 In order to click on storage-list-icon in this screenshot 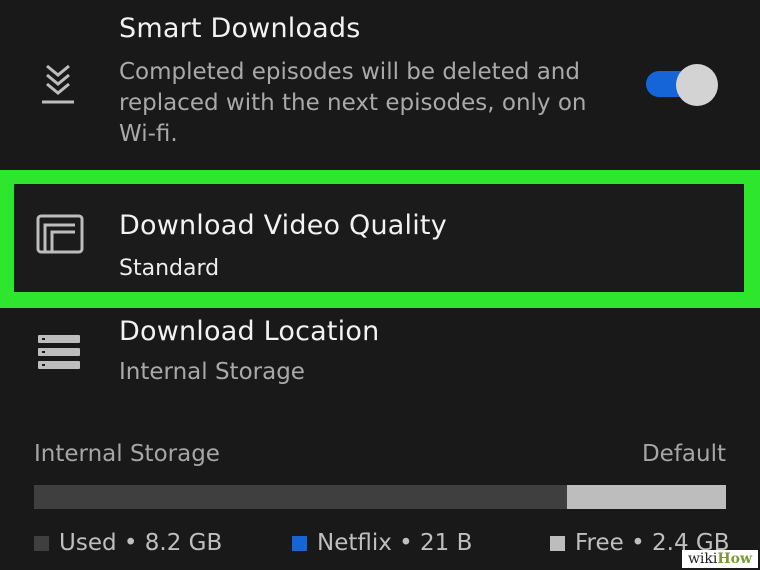, I will do `click(59, 352)`.